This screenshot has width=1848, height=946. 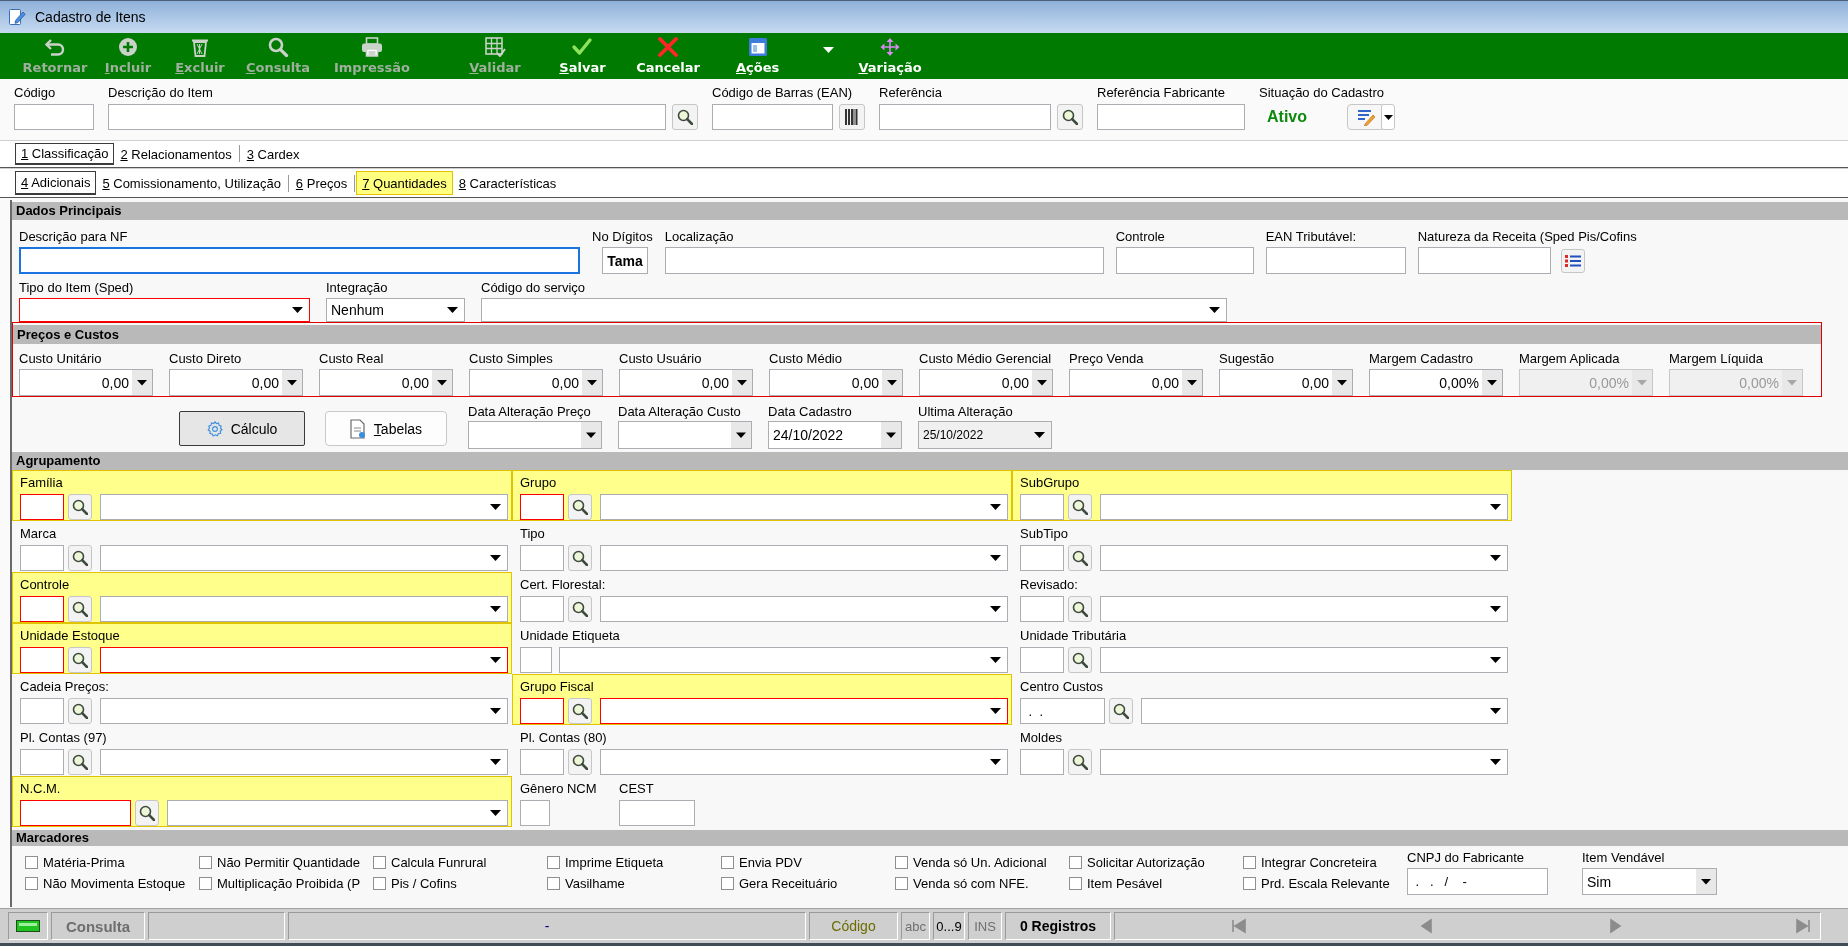 I want to click on dropdown-button, so click(x=1388, y=117).